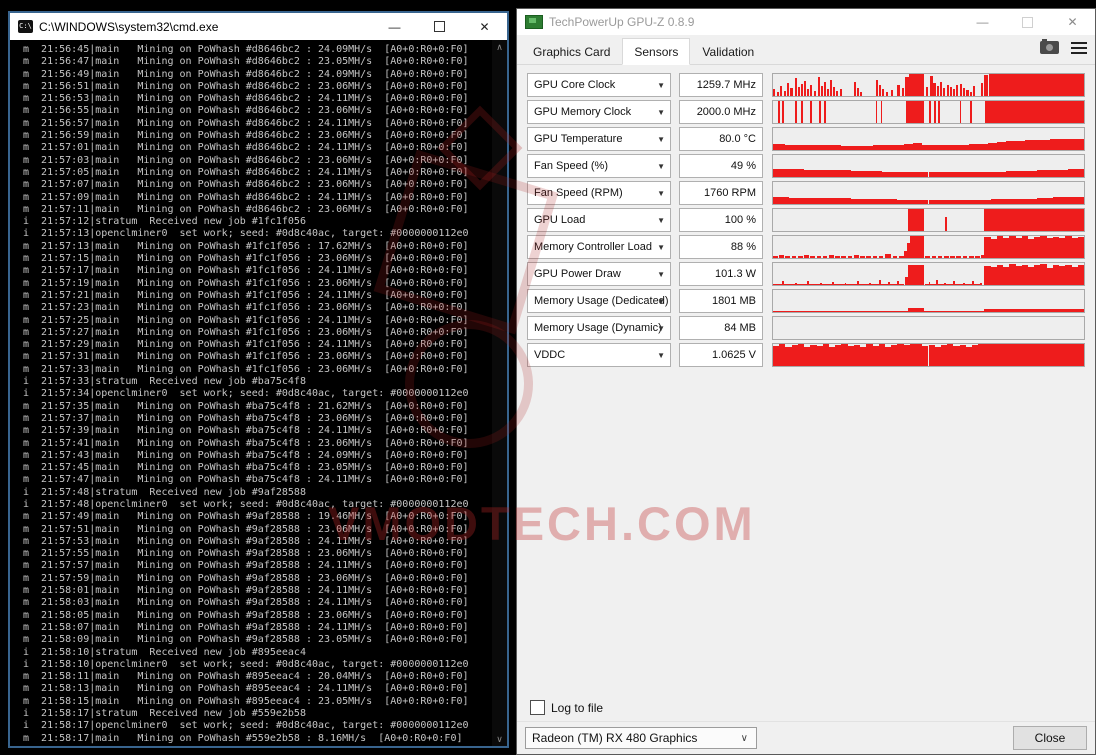 The width and height of the screenshot is (1096, 755). Describe the element at coordinates (593, 247) in the screenshot. I see `sensor-label-text: Memory Controller Load` at that location.